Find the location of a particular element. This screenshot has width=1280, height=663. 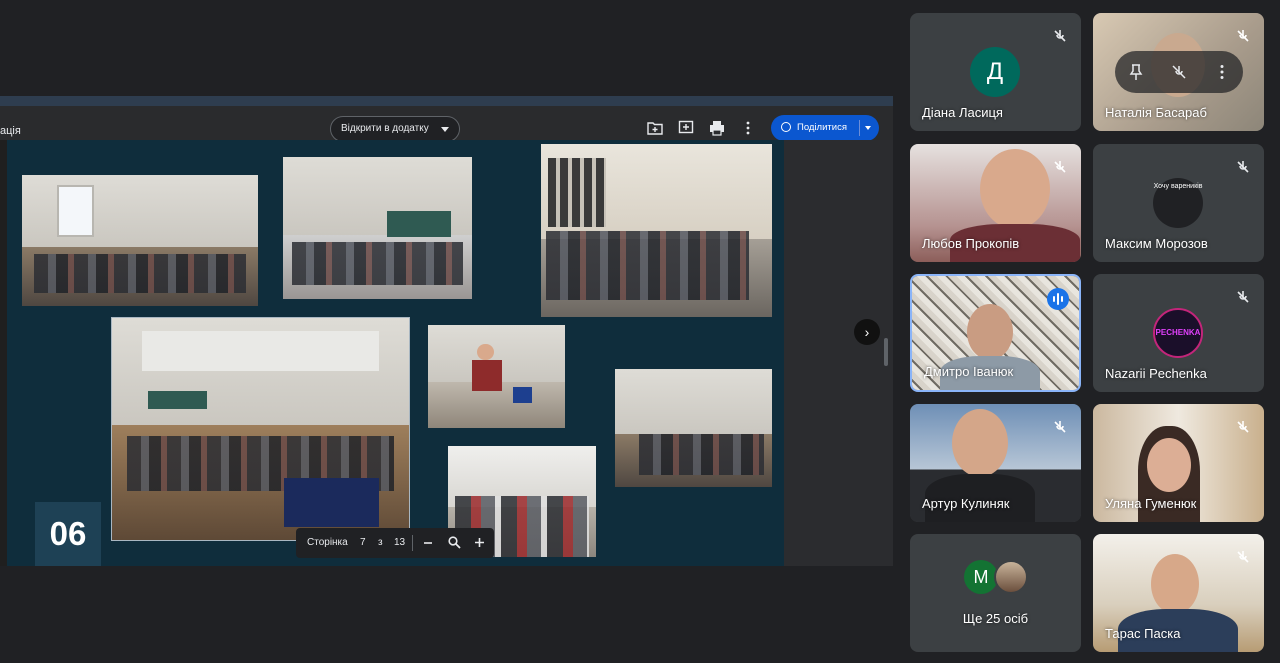

audio-level-icon is located at coordinates (1058, 299).